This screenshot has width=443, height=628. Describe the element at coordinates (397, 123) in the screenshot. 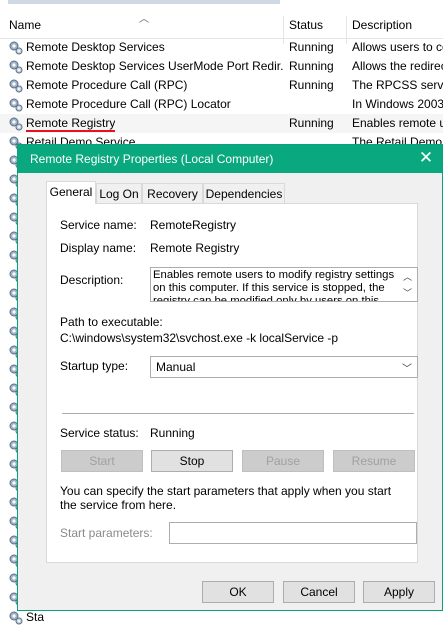

I see `service-description: Enables remote users` at that location.